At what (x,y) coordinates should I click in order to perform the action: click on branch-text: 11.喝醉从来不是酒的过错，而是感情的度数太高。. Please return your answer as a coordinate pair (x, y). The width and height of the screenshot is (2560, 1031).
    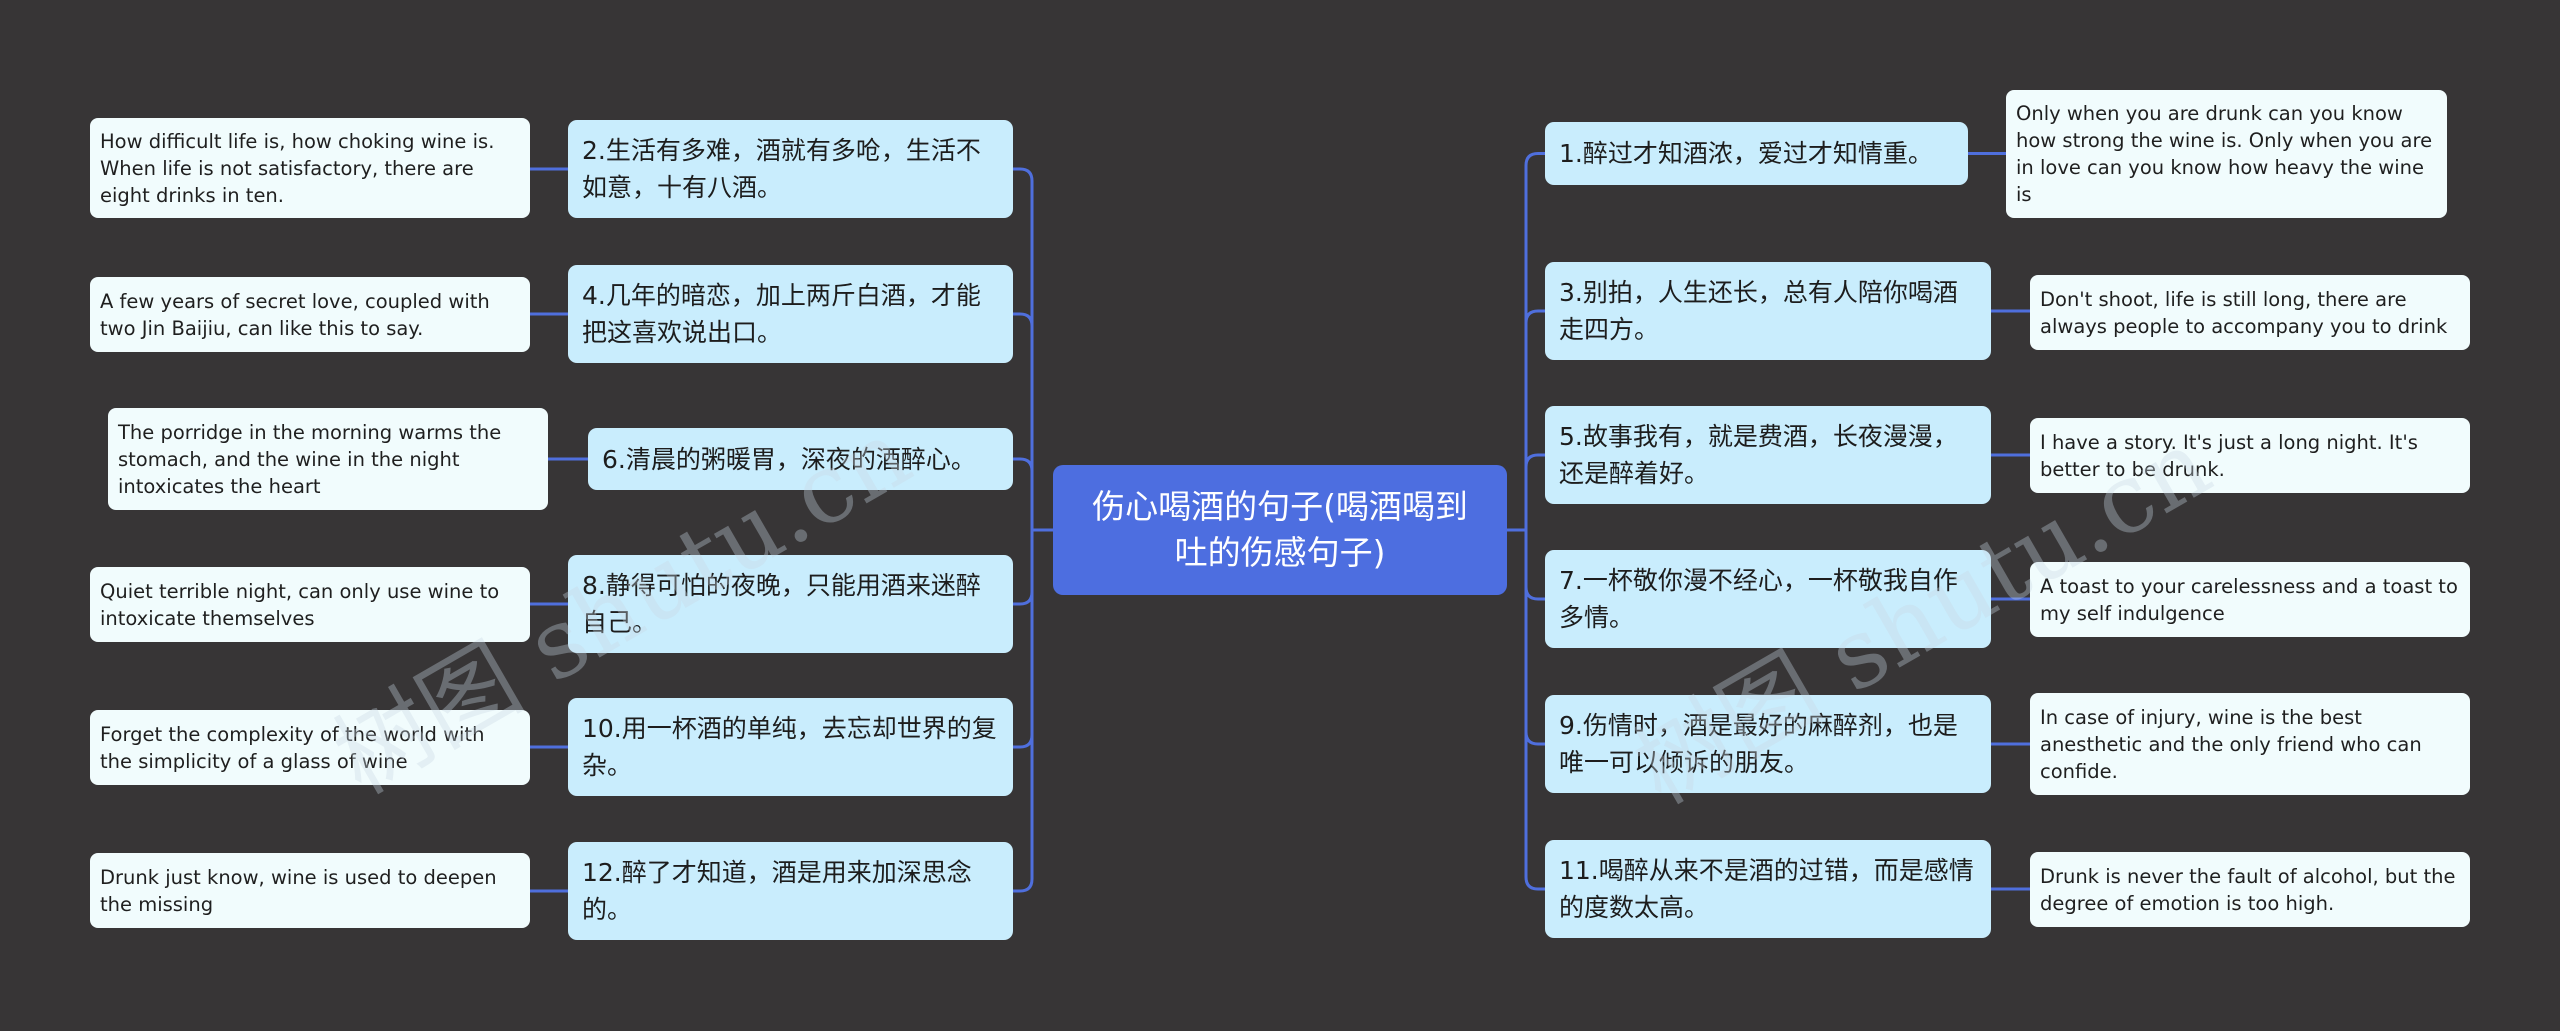
    Looking at the image, I should click on (1766, 889).